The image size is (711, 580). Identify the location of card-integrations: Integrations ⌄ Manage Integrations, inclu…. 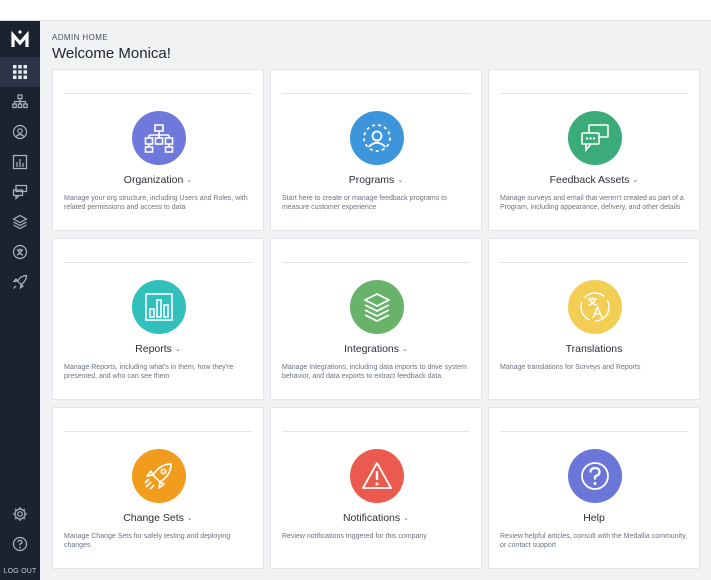
(376, 319).